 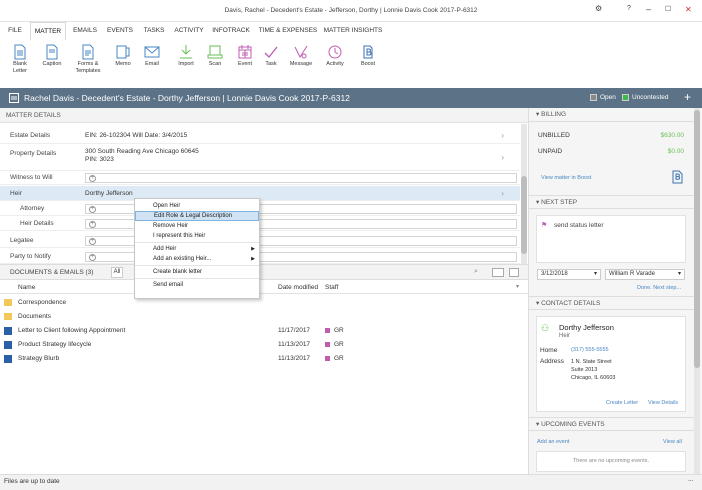 I want to click on detail-row-heir-details: Heir Details +, so click(x=260, y=224).